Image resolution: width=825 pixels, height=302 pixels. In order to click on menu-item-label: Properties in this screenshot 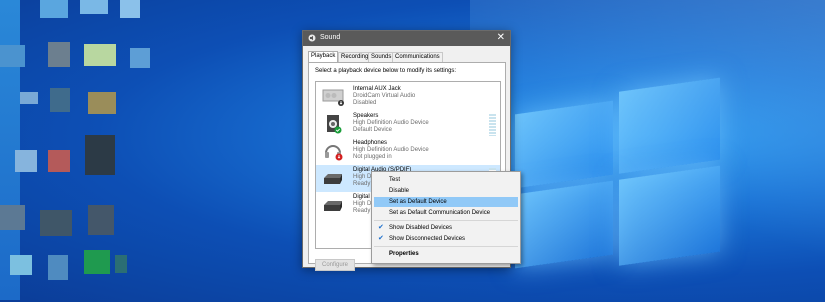, I will do `click(404, 254)`.